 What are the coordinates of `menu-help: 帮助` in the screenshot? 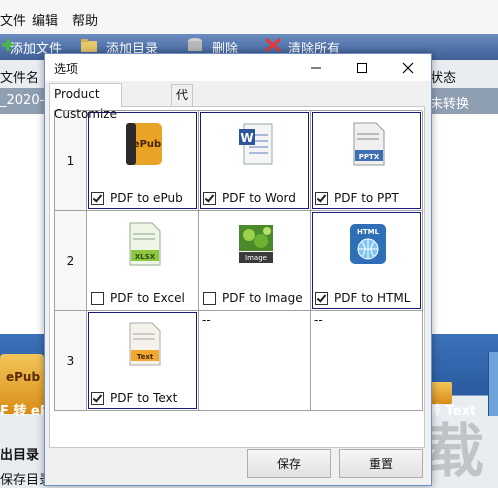 It's located at (85, 19).